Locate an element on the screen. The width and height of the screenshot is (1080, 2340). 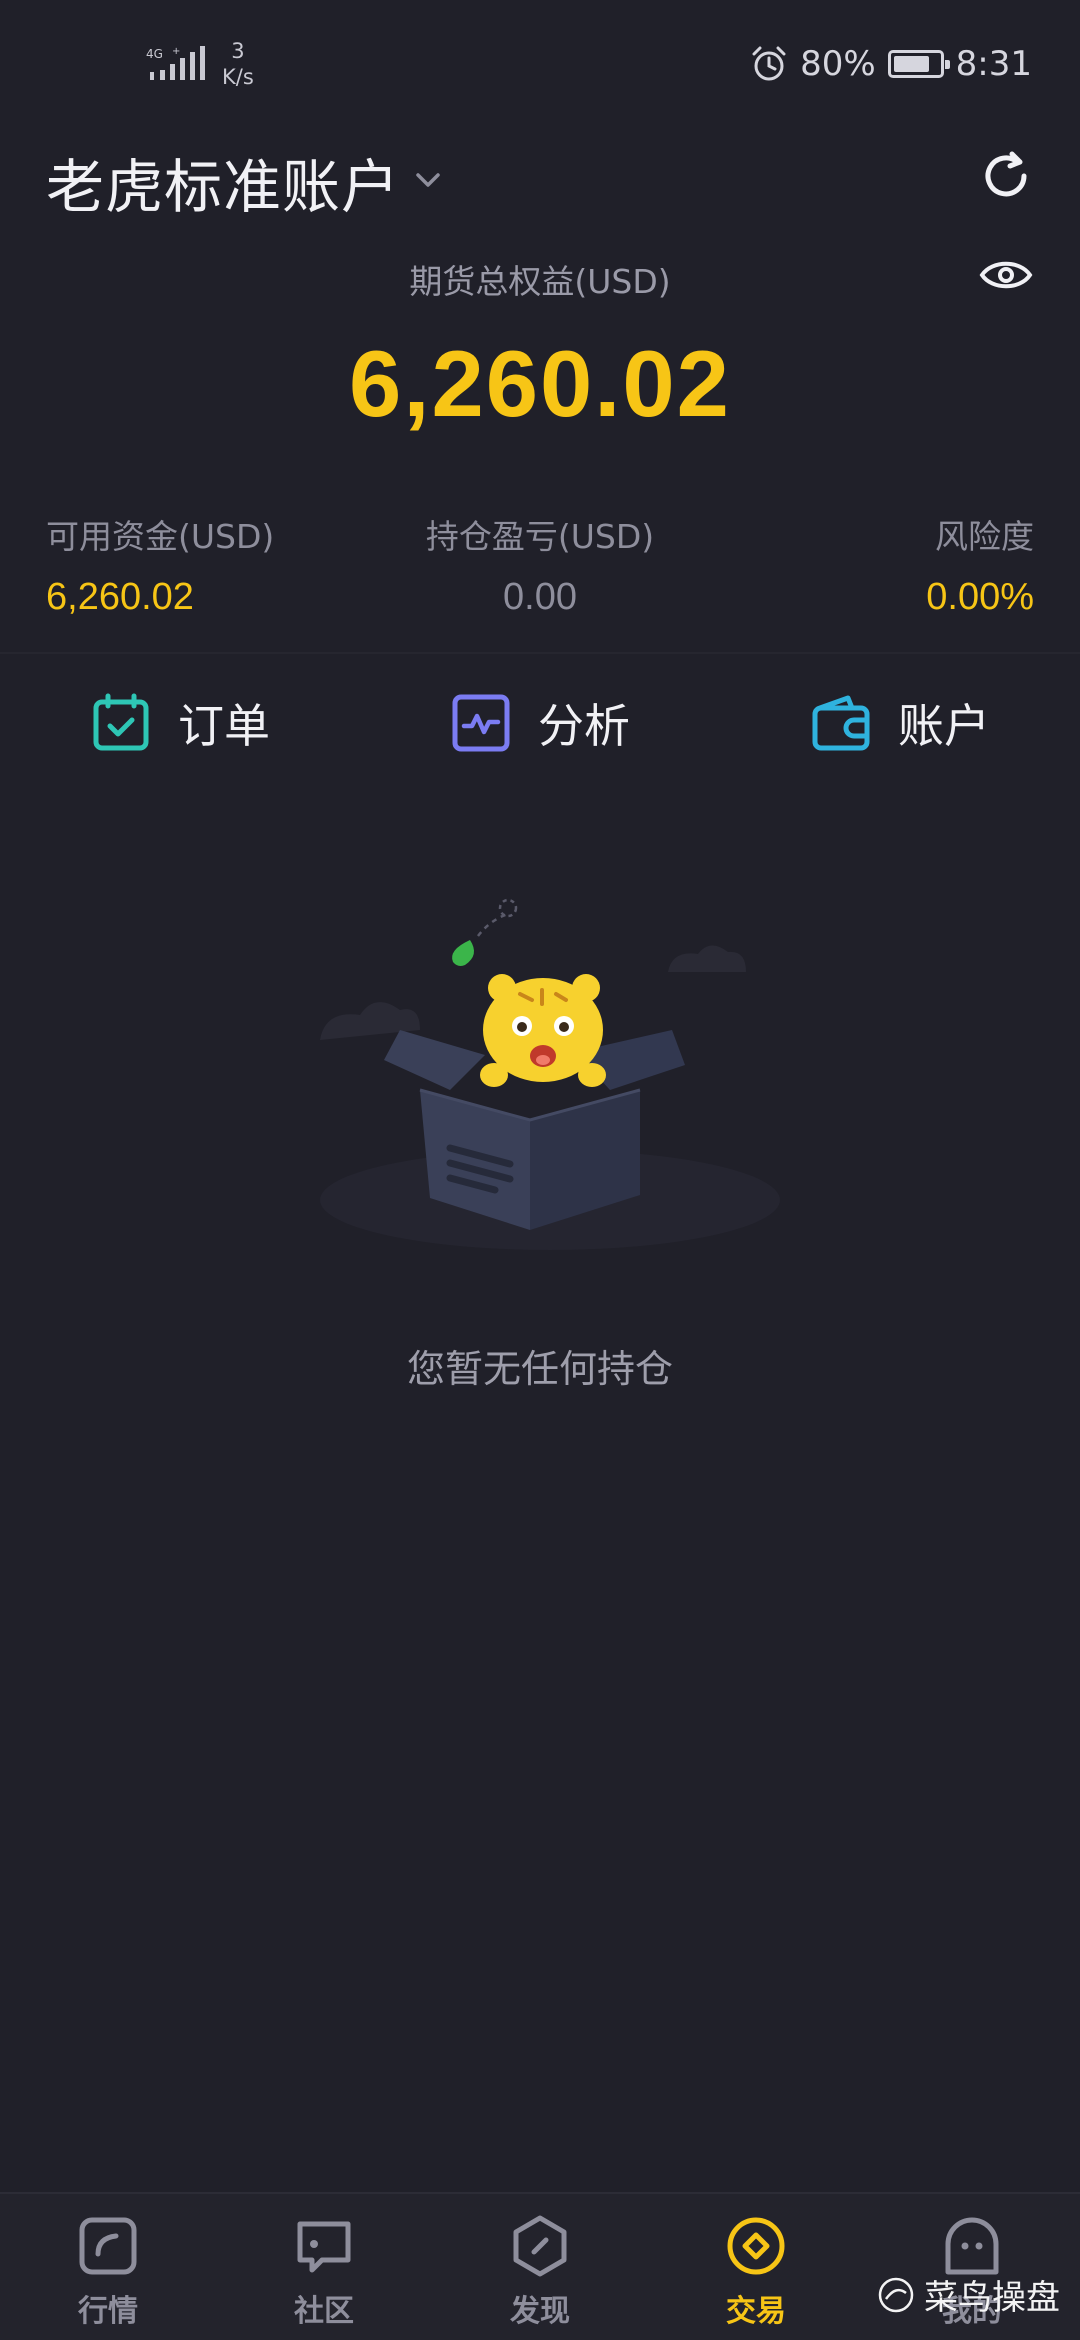
network-speed: 3 K/s is located at coordinates (238, 64).